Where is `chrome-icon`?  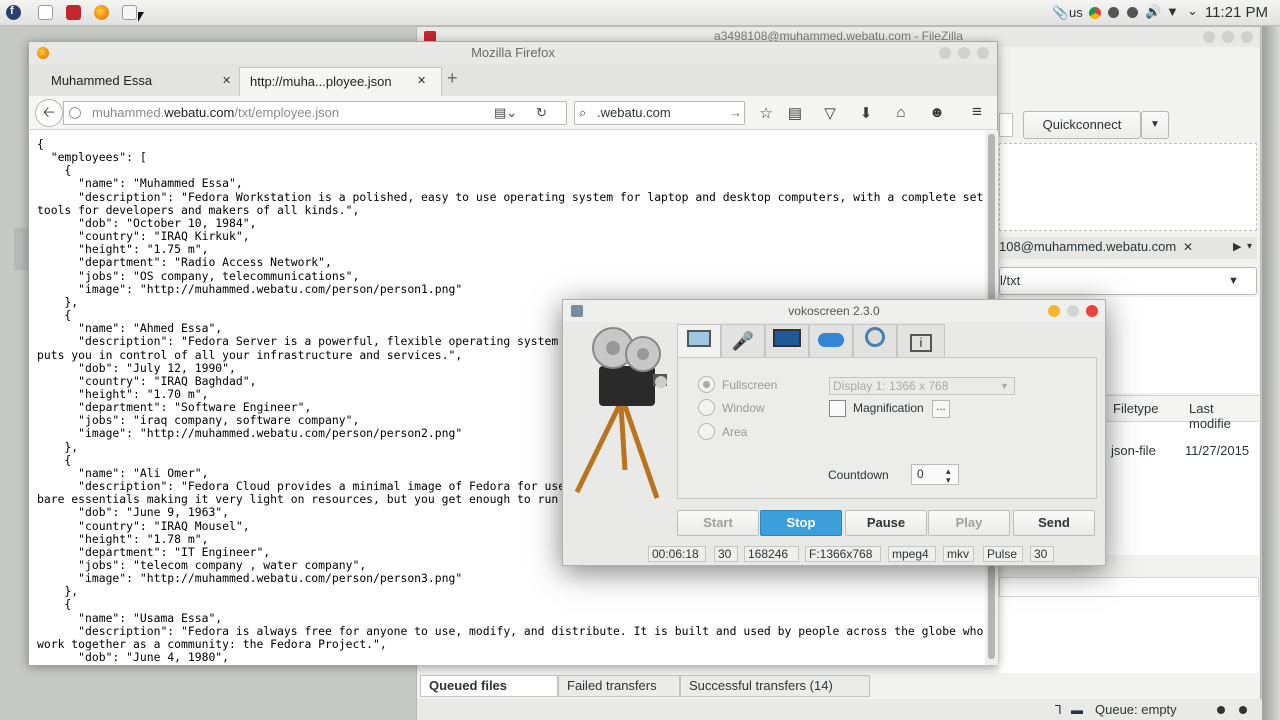
chrome-icon is located at coordinates (1095, 13).